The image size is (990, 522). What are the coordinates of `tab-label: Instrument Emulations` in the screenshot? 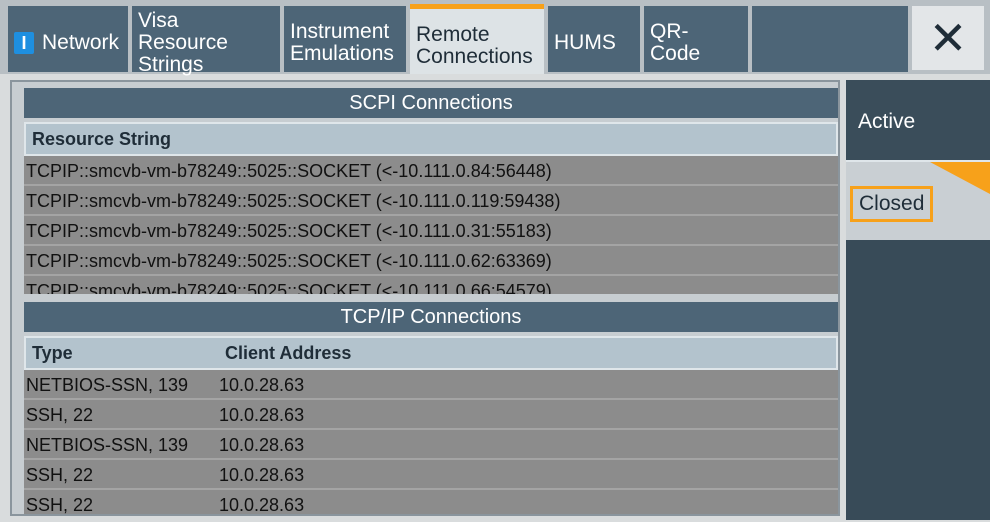 It's located at (342, 42).